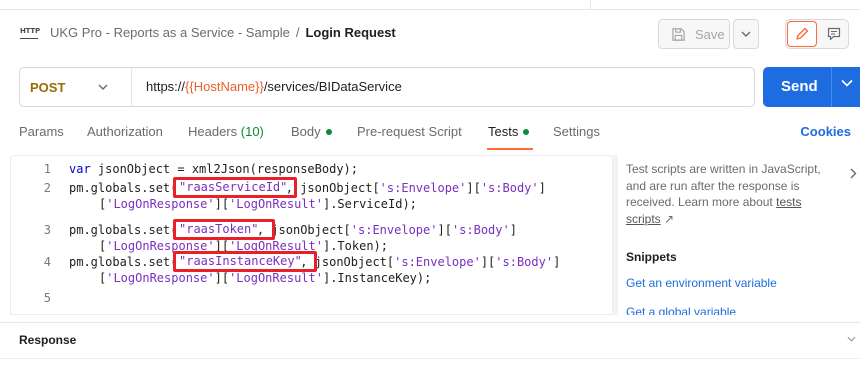  I want to click on code-text: ].ServiceId);, so click(369, 204).